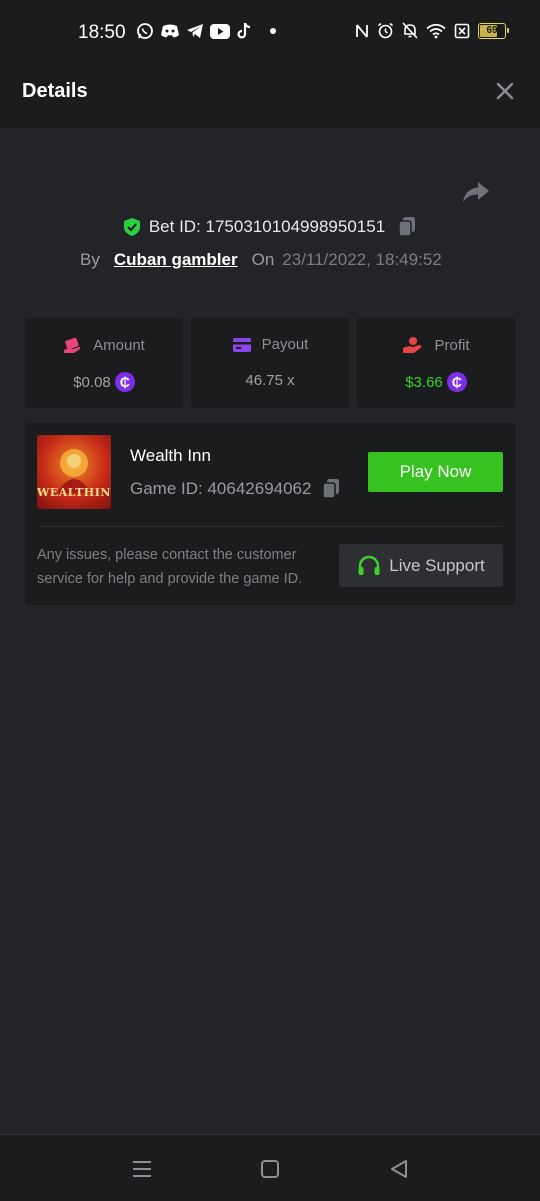 The width and height of the screenshot is (540, 1201). I want to click on on-label: On, so click(263, 259).